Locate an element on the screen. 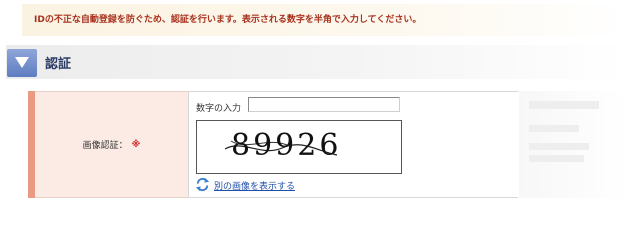 The height and width of the screenshot is (240, 627). triangle-down-icon is located at coordinates (22, 62).